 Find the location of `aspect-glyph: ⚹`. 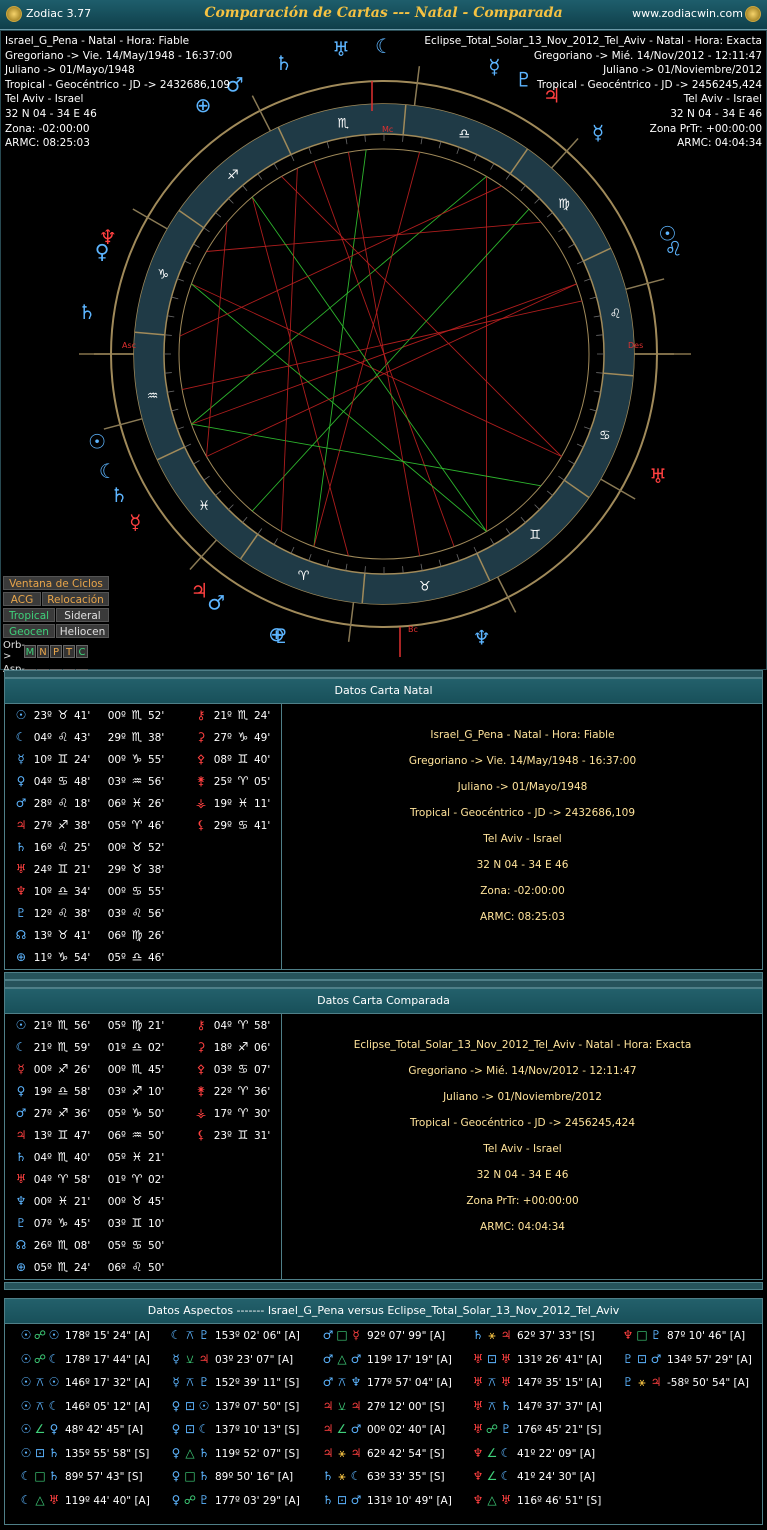

aspect-glyph: ⚹ is located at coordinates (342, 1452).